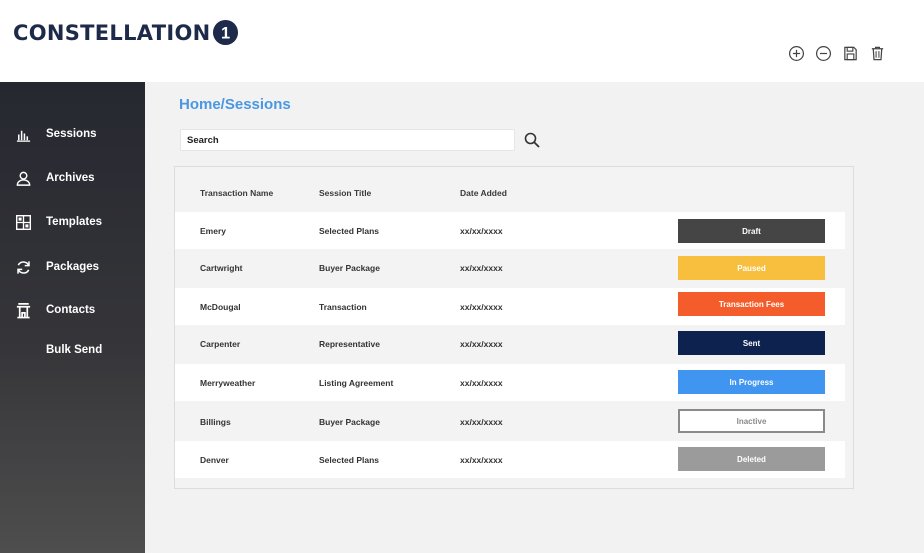 The height and width of the screenshot is (553, 924). I want to click on brand-logo: CONSTELLATION 1, so click(126, 32).